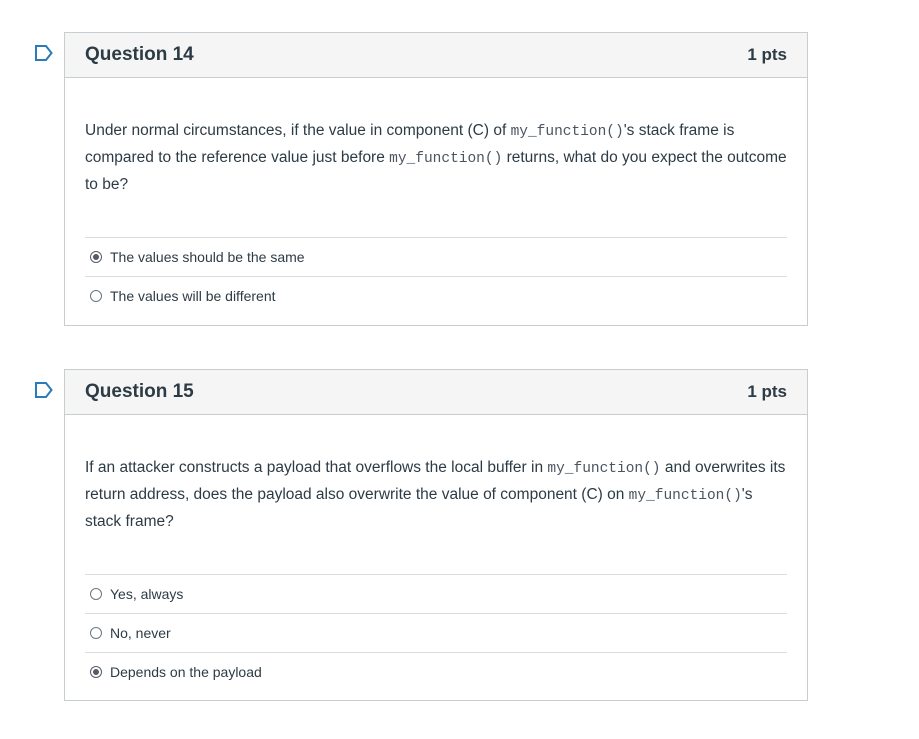 The width and height of the screenshot is (919, 739). What do you see at coordinates (186, 672) in the screenshot?
I see `answer-label: Depends on the payload` at bounding box center [186, 672].